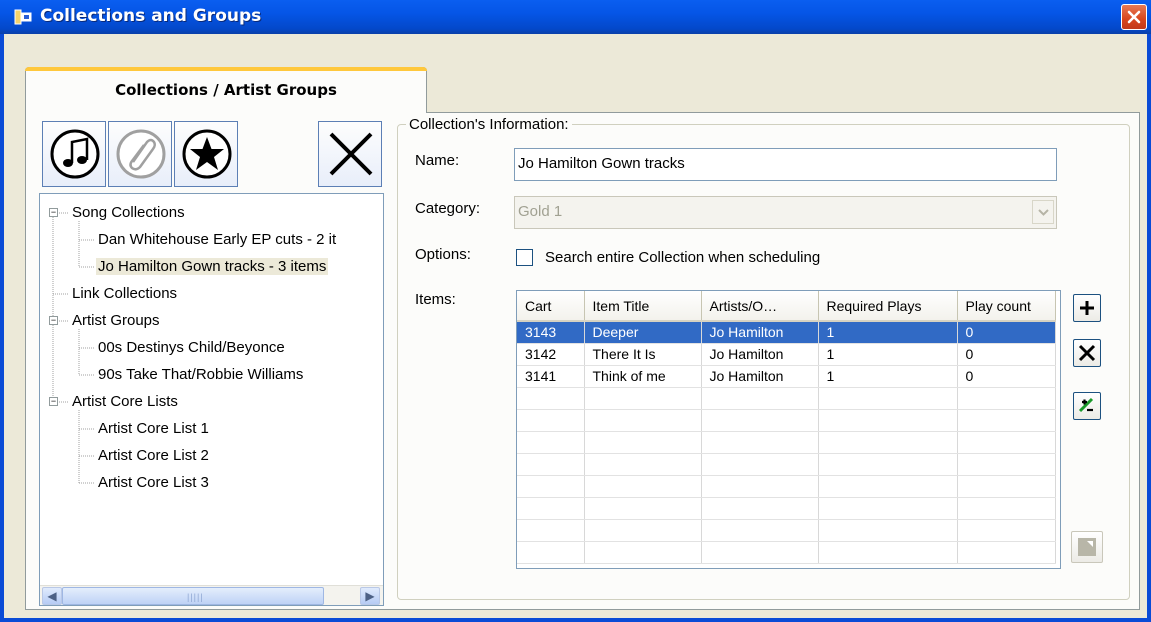 Image resolution: width=1151 pixels, height=622 pixels. I want to click on tree-node-label: Link Collections, so click(125, 293).